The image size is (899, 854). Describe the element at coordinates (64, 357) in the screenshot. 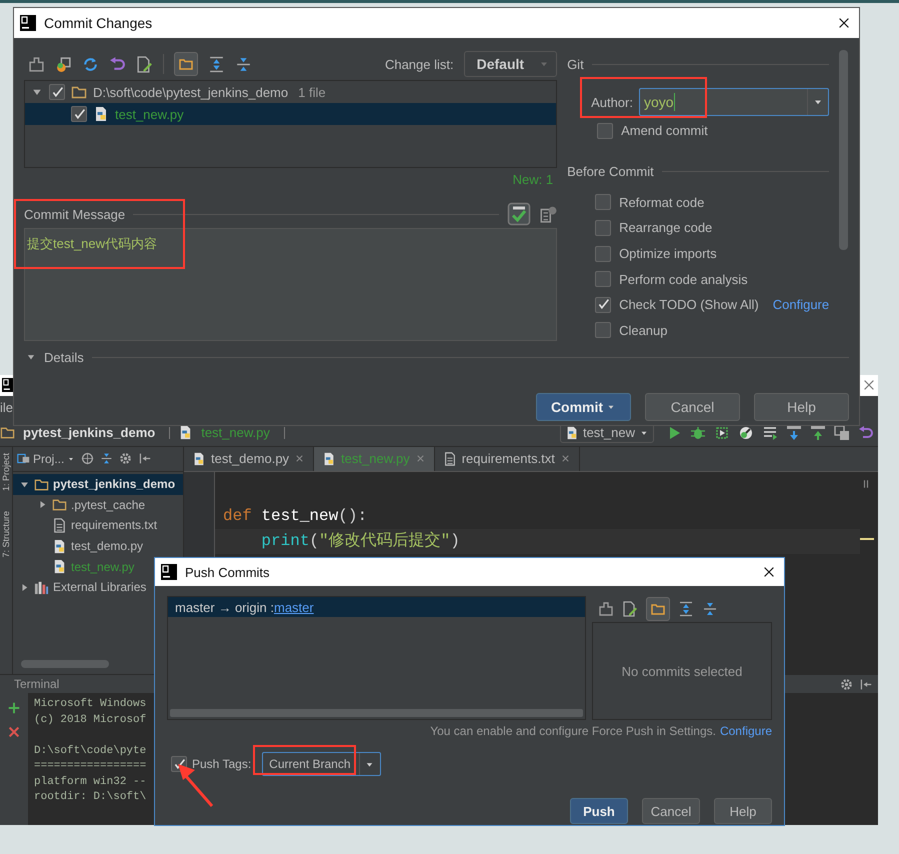

I see `details-label: Details` at that location.